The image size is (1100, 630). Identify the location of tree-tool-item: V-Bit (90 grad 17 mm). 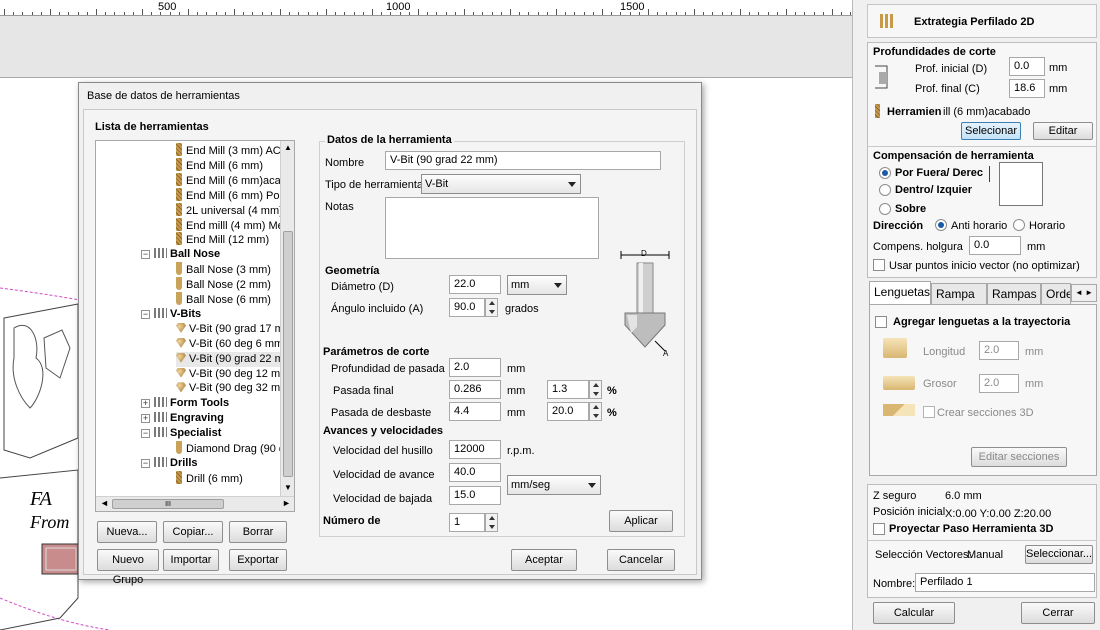
(235, 329).